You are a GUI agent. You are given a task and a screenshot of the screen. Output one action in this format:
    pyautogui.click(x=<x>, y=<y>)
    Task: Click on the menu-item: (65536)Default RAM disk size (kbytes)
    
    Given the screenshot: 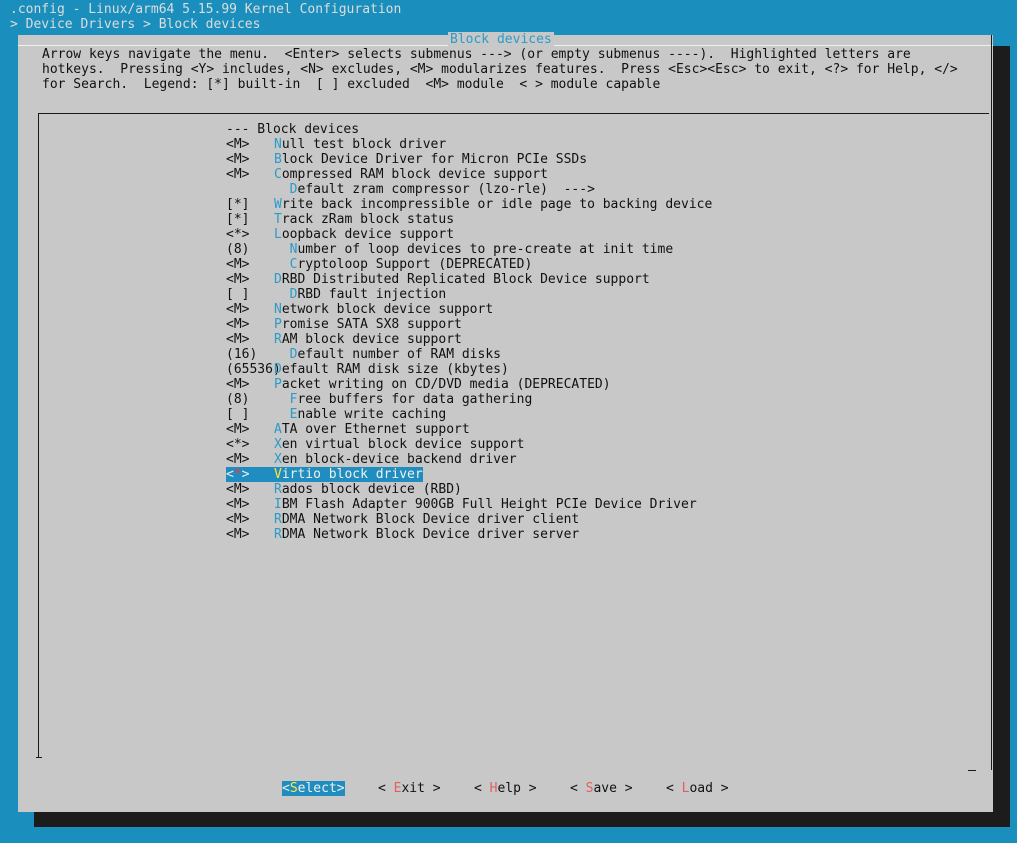 What is the action you would take?
    pyautogui.click(x=367, y=369)
    